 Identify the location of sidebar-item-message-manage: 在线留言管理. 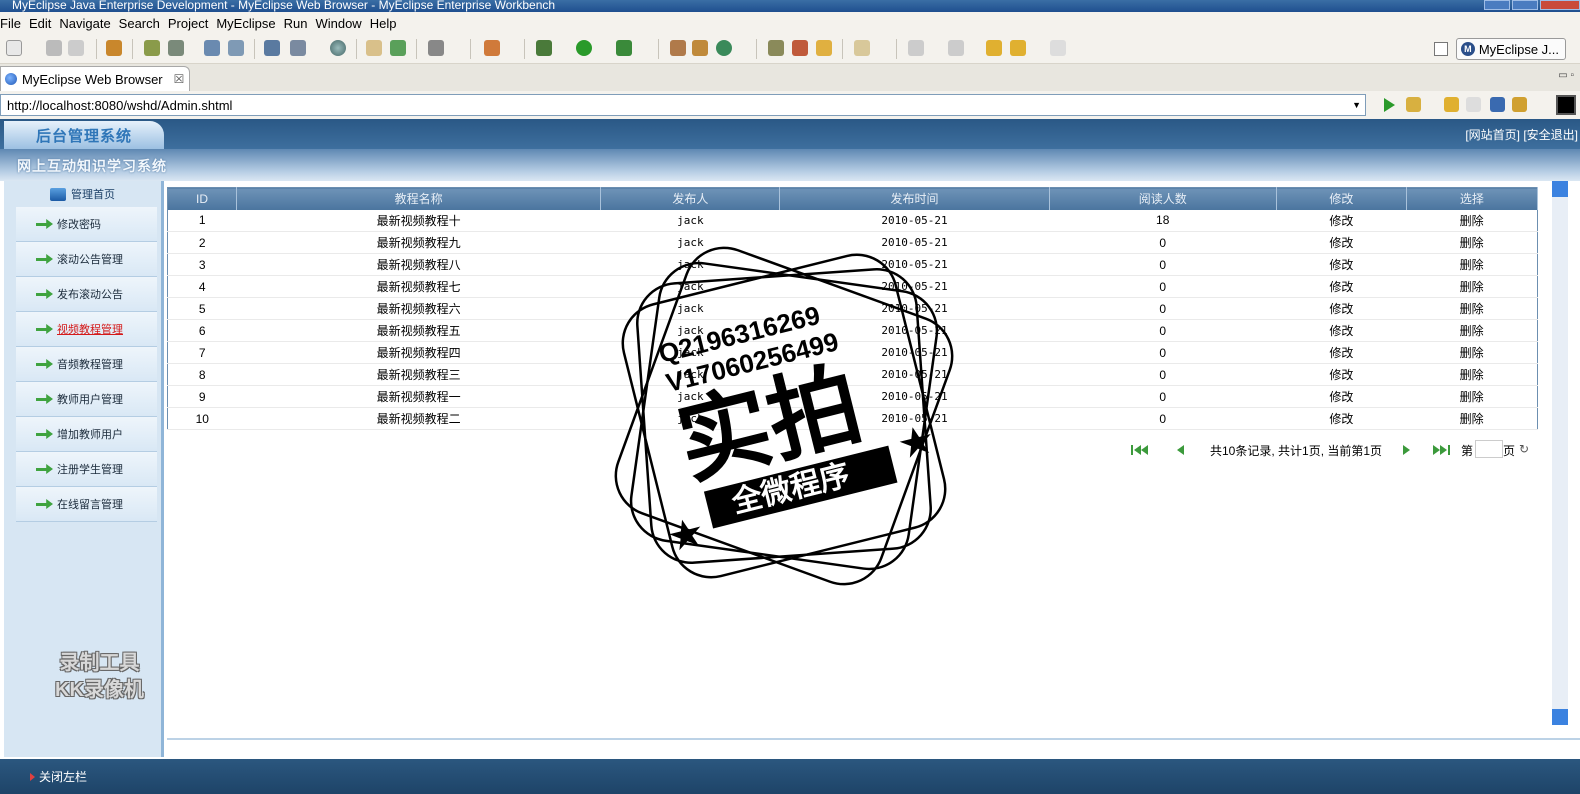
(86, 504).